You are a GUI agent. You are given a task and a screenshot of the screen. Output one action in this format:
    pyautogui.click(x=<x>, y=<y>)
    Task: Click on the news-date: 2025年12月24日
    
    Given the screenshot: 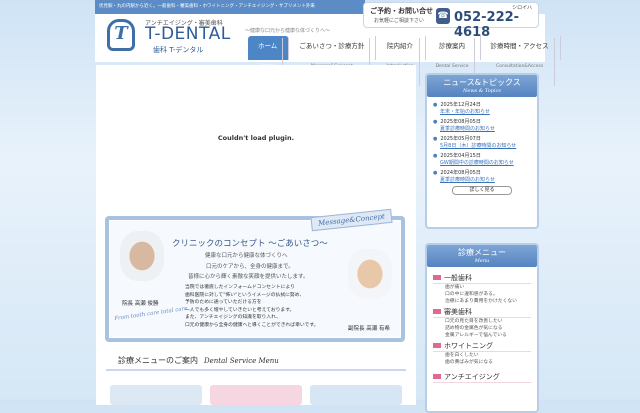 What is the action you would take?
    pyautogui.click(x=482, y=104)
    